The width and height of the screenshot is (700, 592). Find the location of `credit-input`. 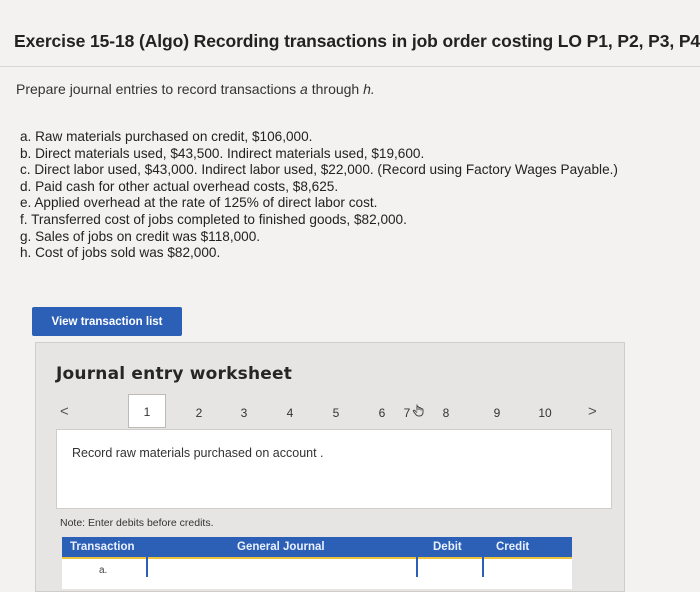

credit-input is located at coordinates (527, 574).